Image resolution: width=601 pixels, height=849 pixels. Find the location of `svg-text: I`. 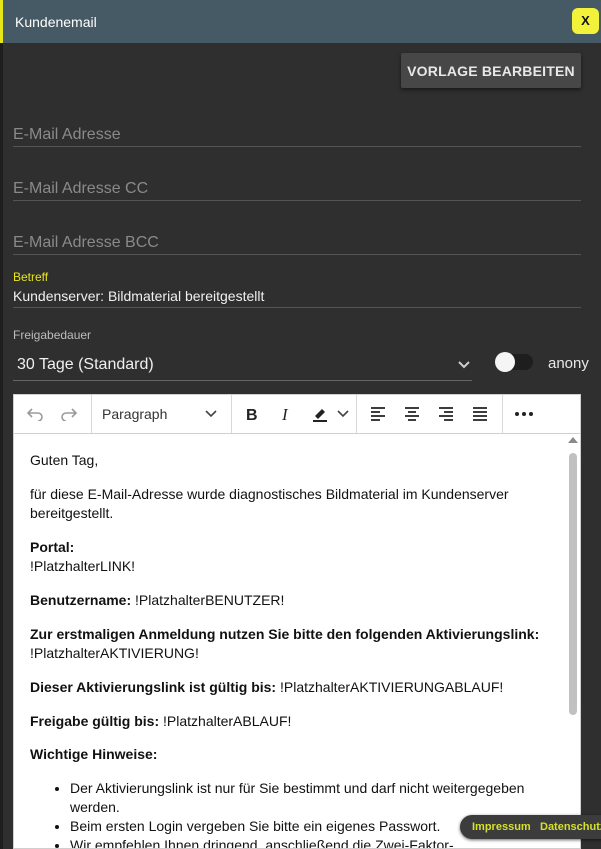

svg-text: I is located at coordinates (285, 414).